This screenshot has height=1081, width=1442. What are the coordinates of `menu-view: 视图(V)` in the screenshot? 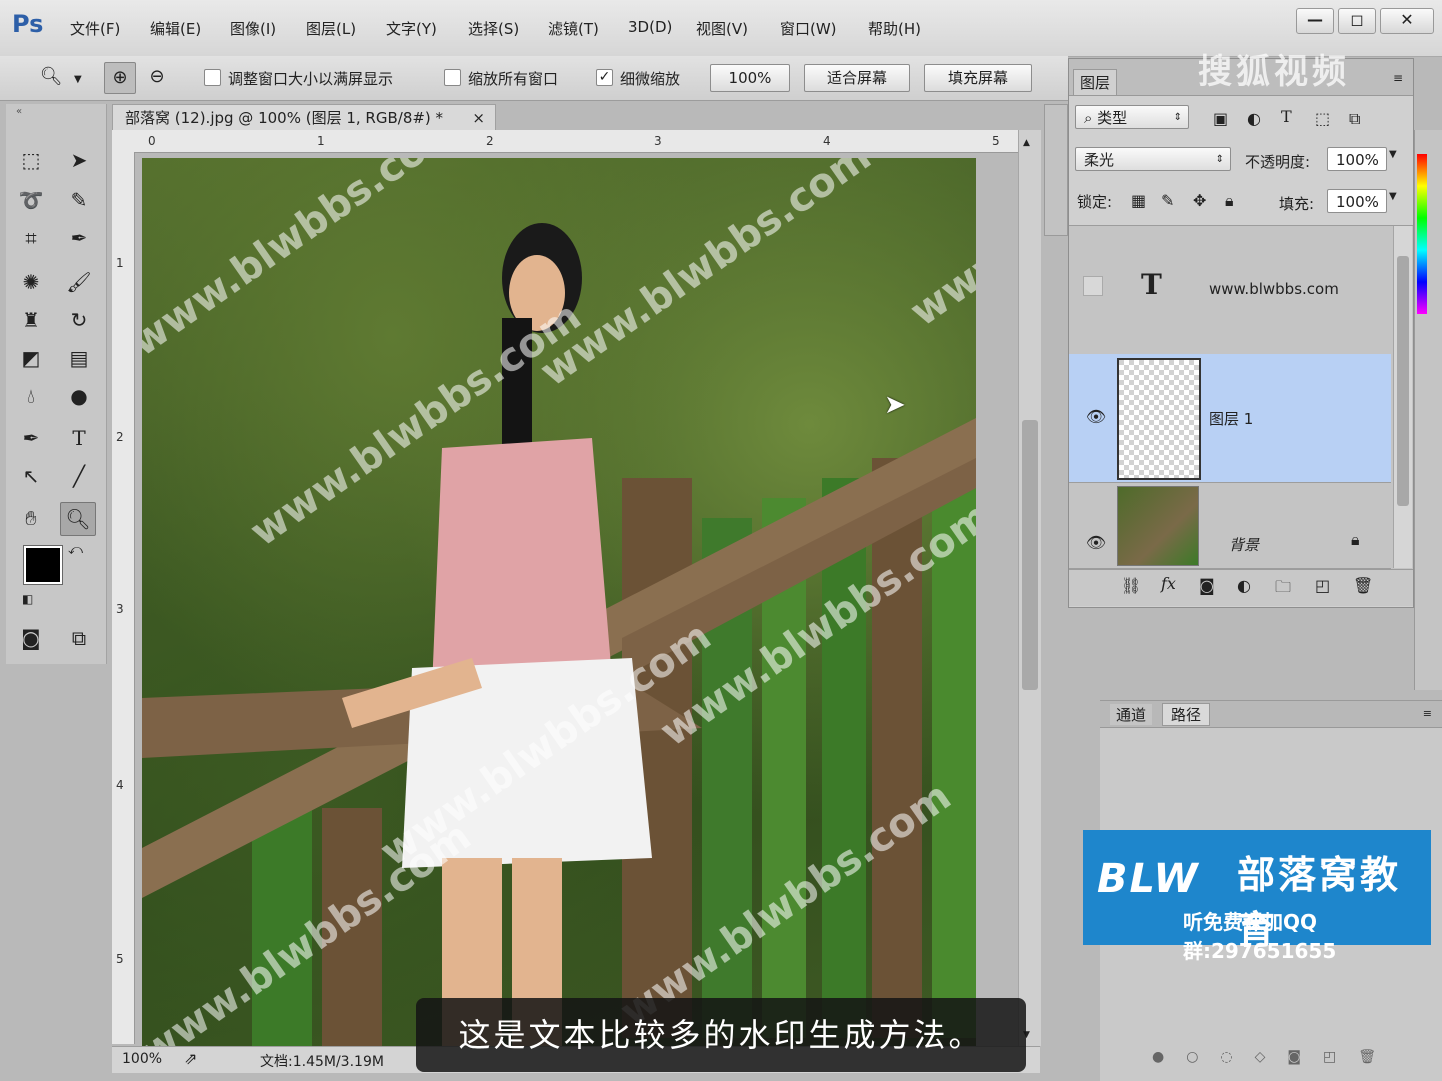 It's located at (722, 28).